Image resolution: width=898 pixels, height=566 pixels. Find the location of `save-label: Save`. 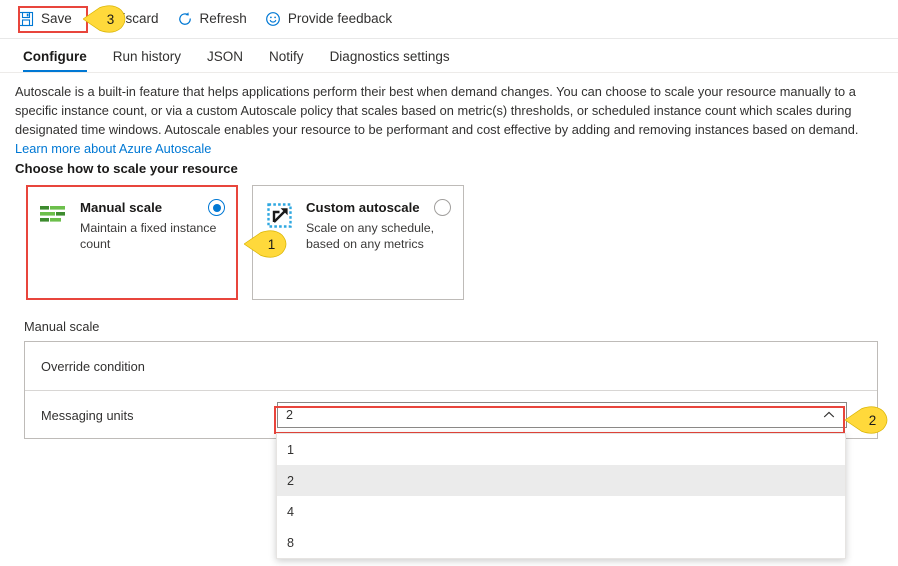

save-label: Save is located at coordinates (56, 19).